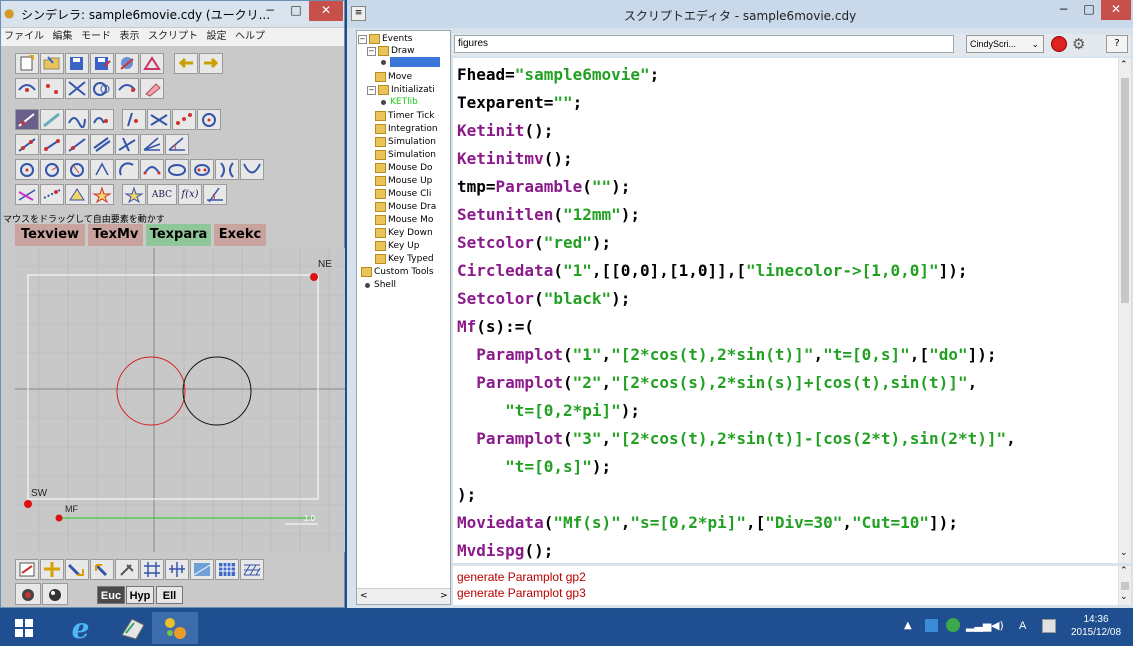  What do you see at coordinates (1063, 10) in the screenshot?
I see `editor-minimize-button: −` at bounding box center [1063, 10].